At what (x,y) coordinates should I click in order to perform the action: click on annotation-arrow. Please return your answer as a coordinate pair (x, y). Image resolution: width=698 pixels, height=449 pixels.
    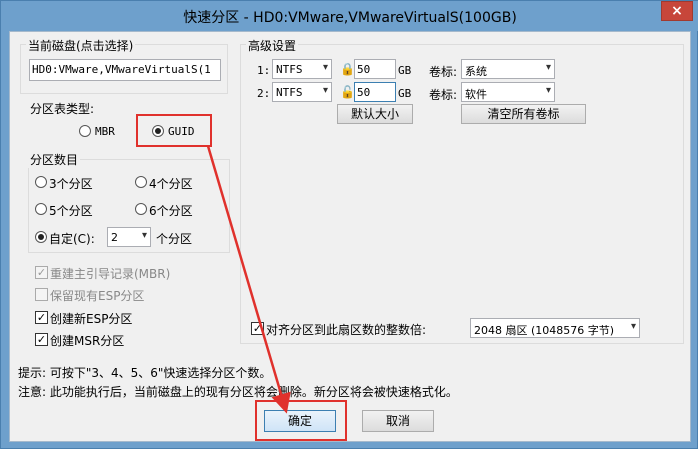
    Looking at the image, I should click on (248, 279).